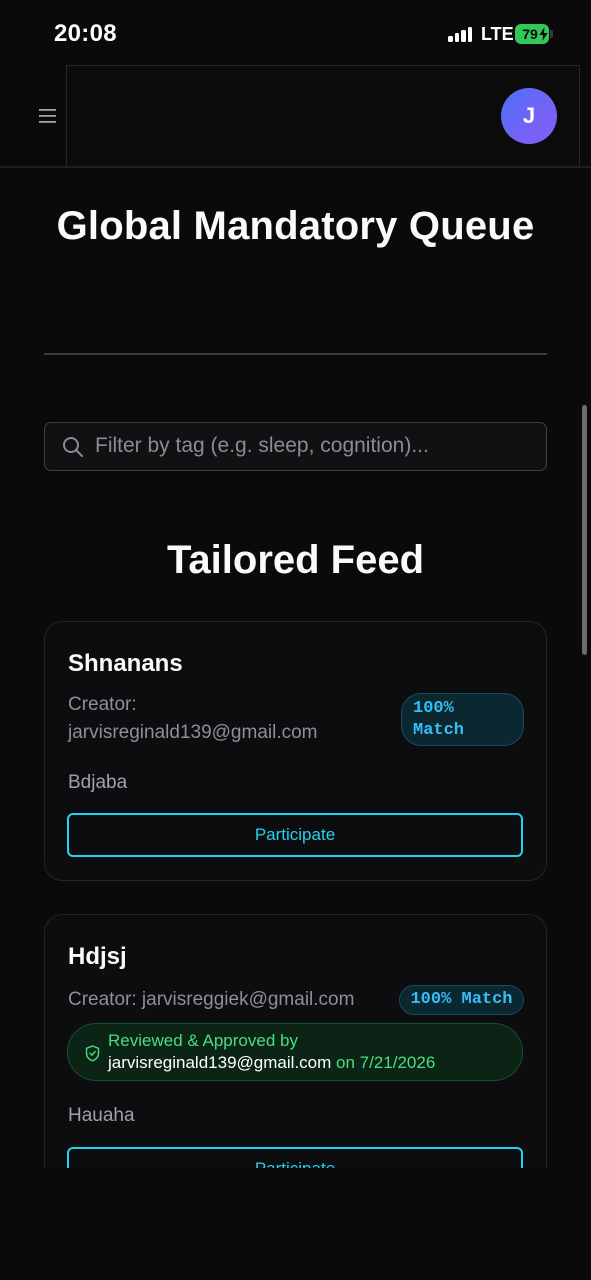 The height and width of the screenshot is (1280, 591). Describe the element at coordinates (397, 1062) in the screenshot. I see `approval-date: 7/21/2026` at that location.